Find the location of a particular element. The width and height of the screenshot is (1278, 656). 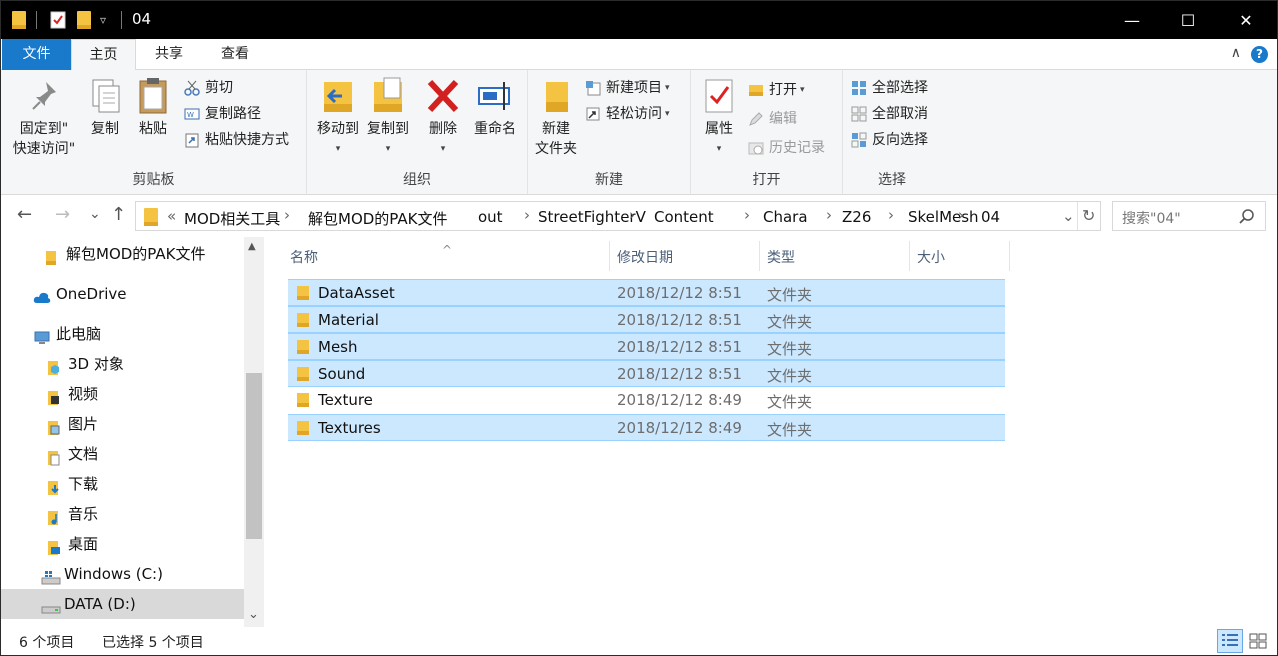

file-row: Textures 2018/12/12 8:49 文件夹 is located at coordinates (646, 427).